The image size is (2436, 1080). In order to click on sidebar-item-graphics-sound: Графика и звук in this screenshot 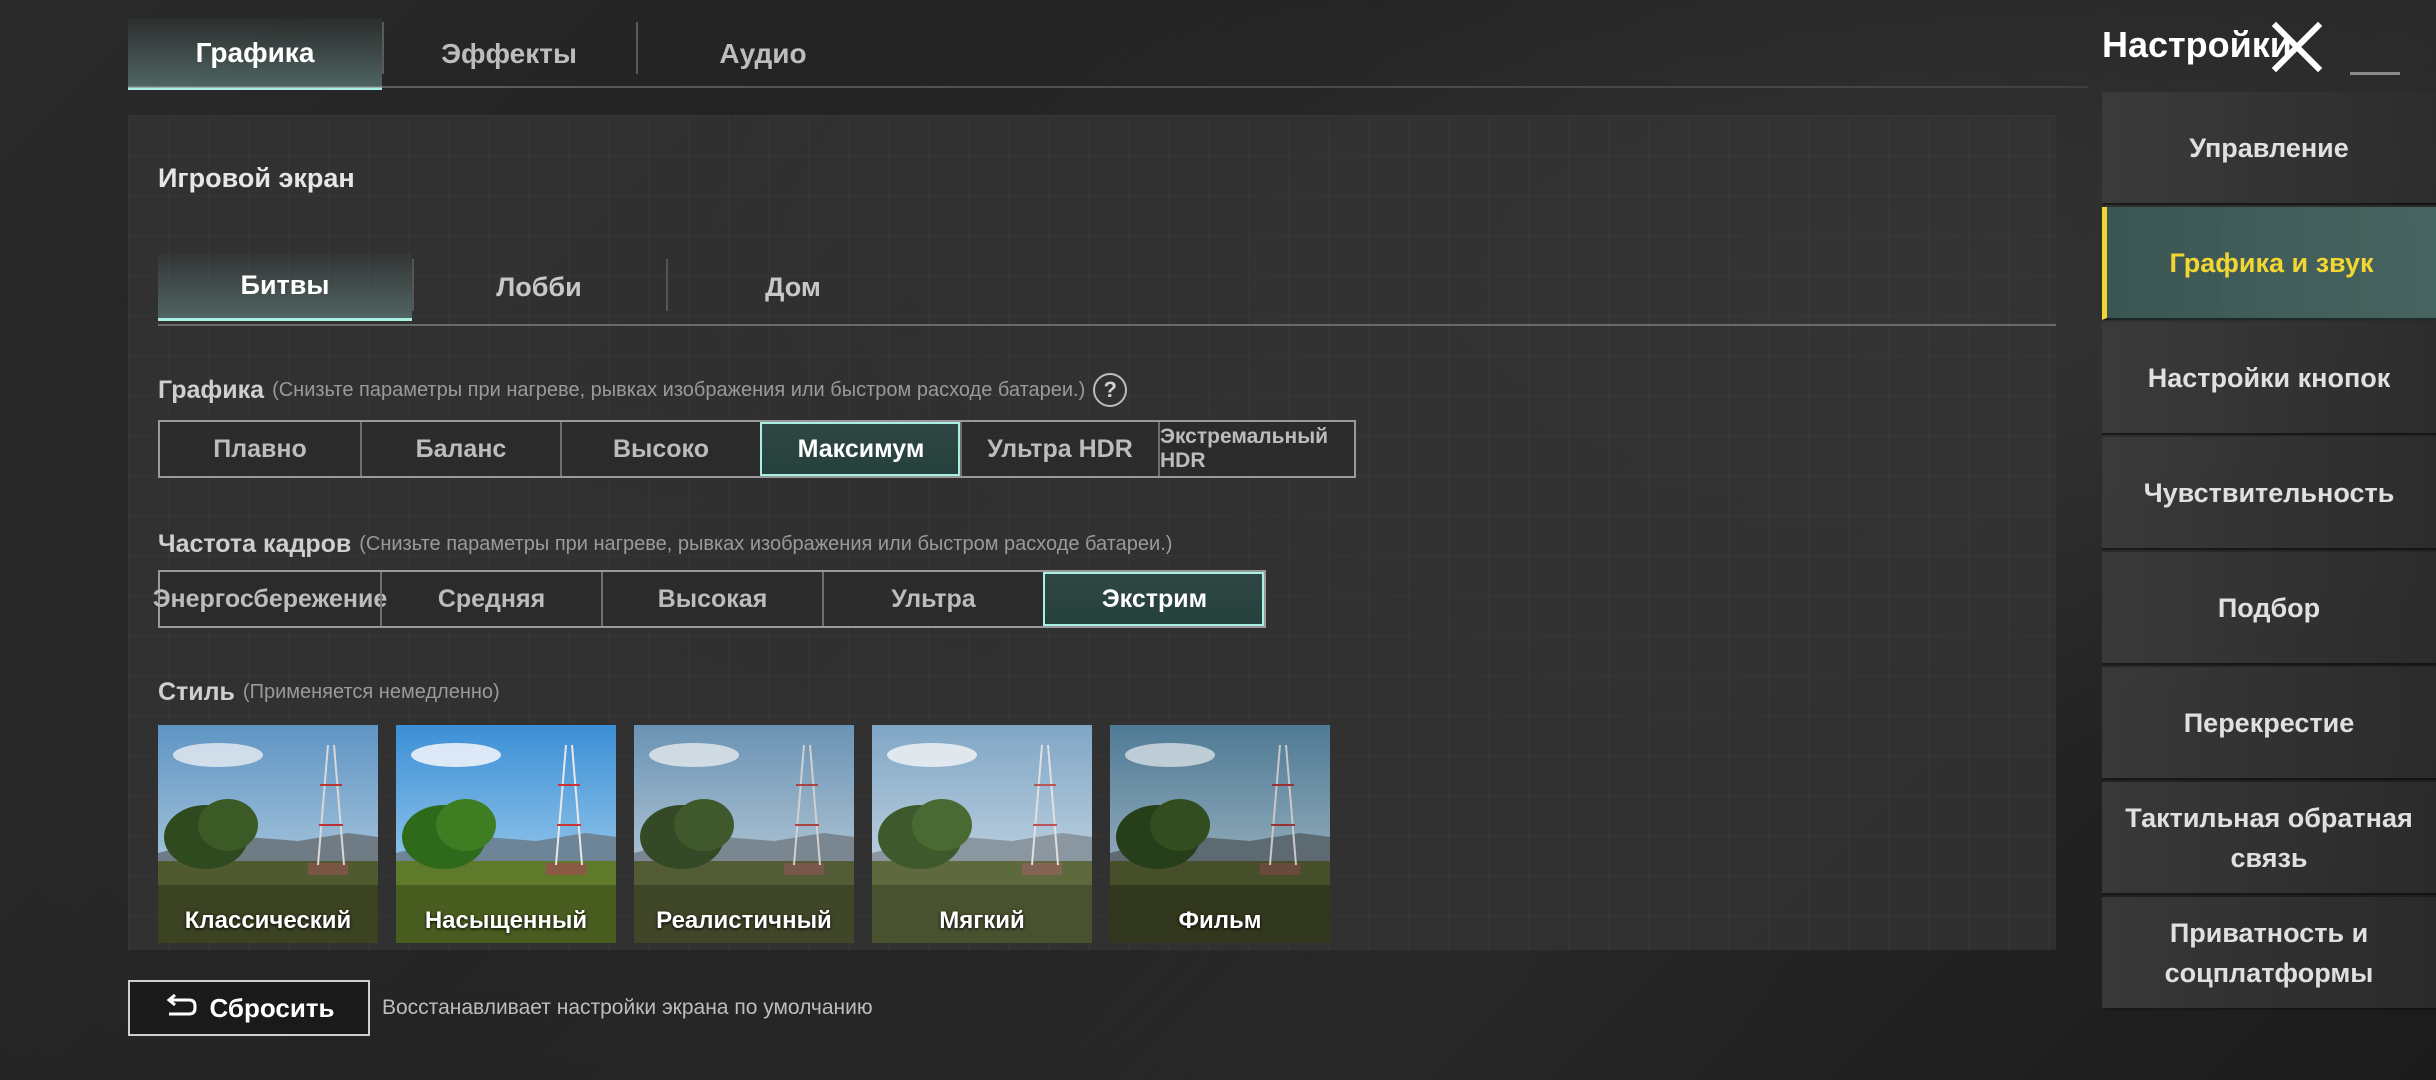, I will do `click(2269, 263)`.